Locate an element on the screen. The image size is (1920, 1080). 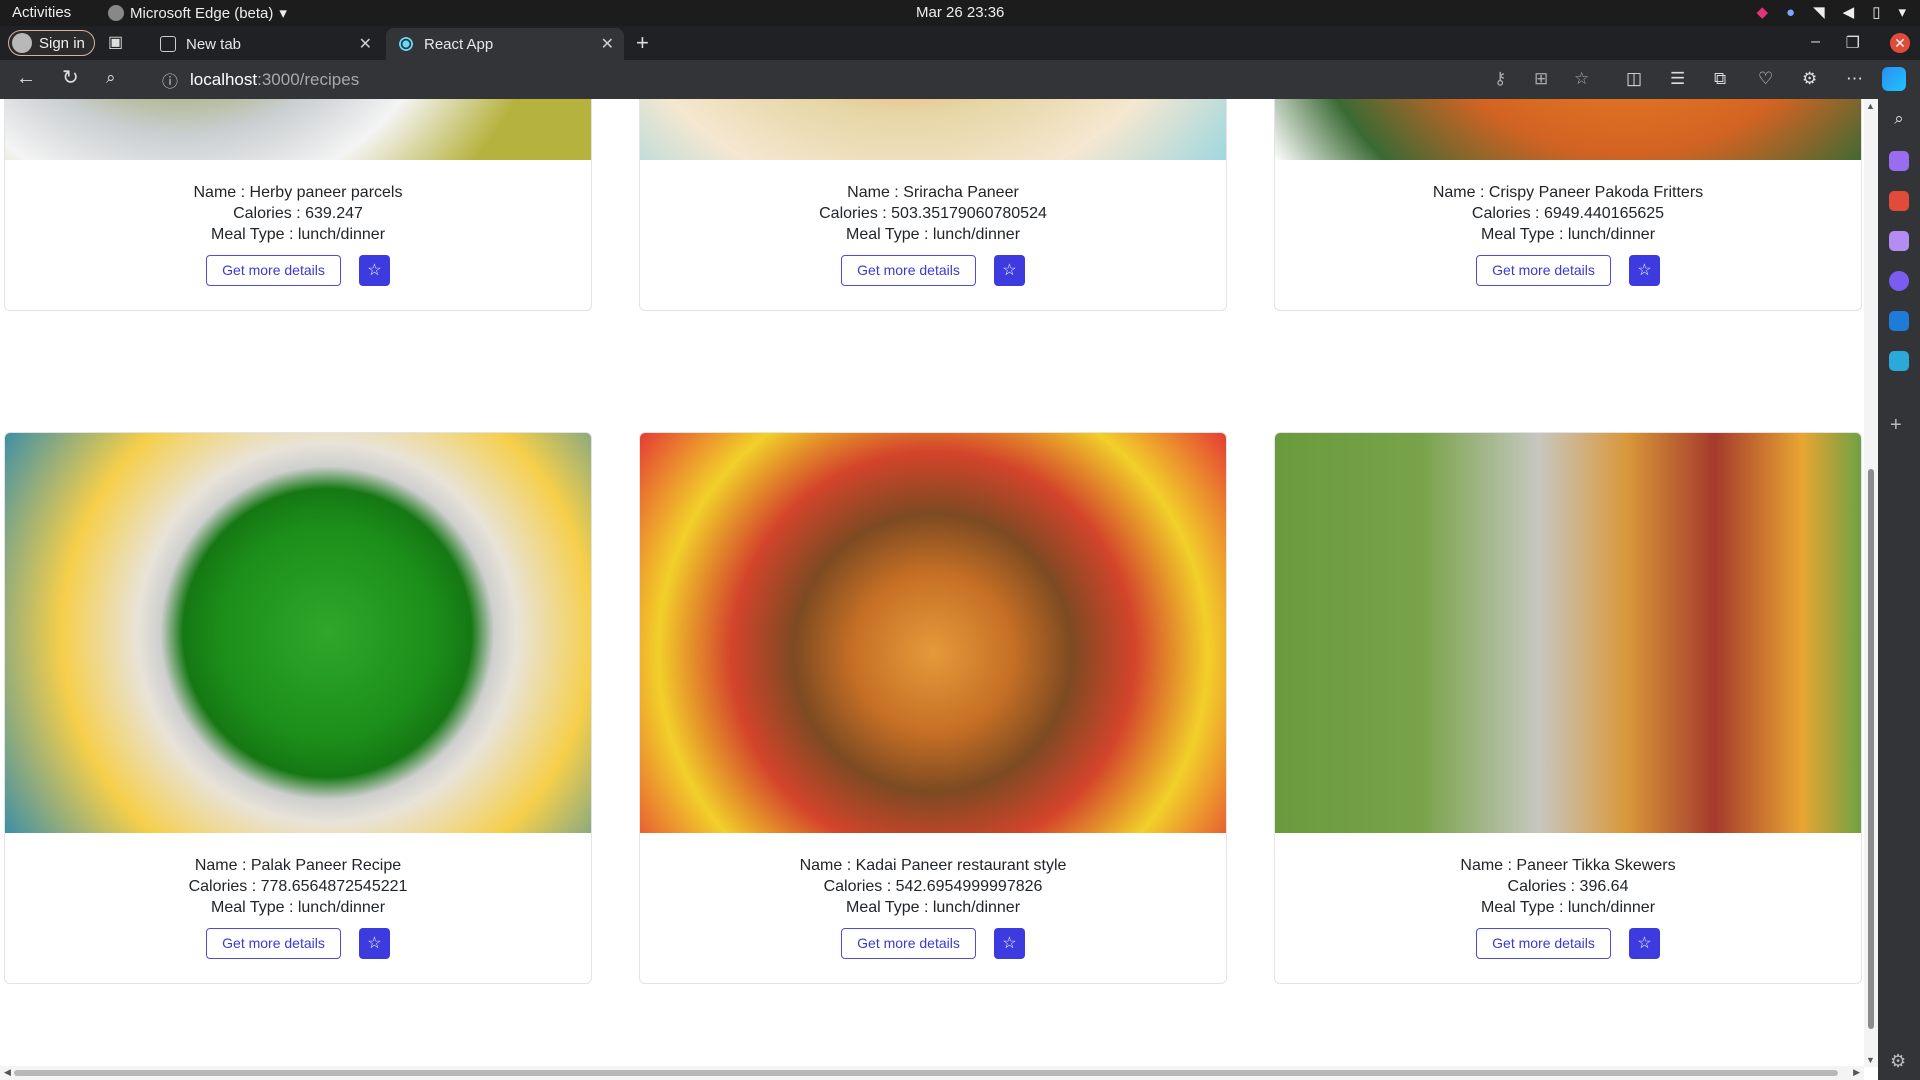
toolbox-icon is located at coordinates (1899, 201).